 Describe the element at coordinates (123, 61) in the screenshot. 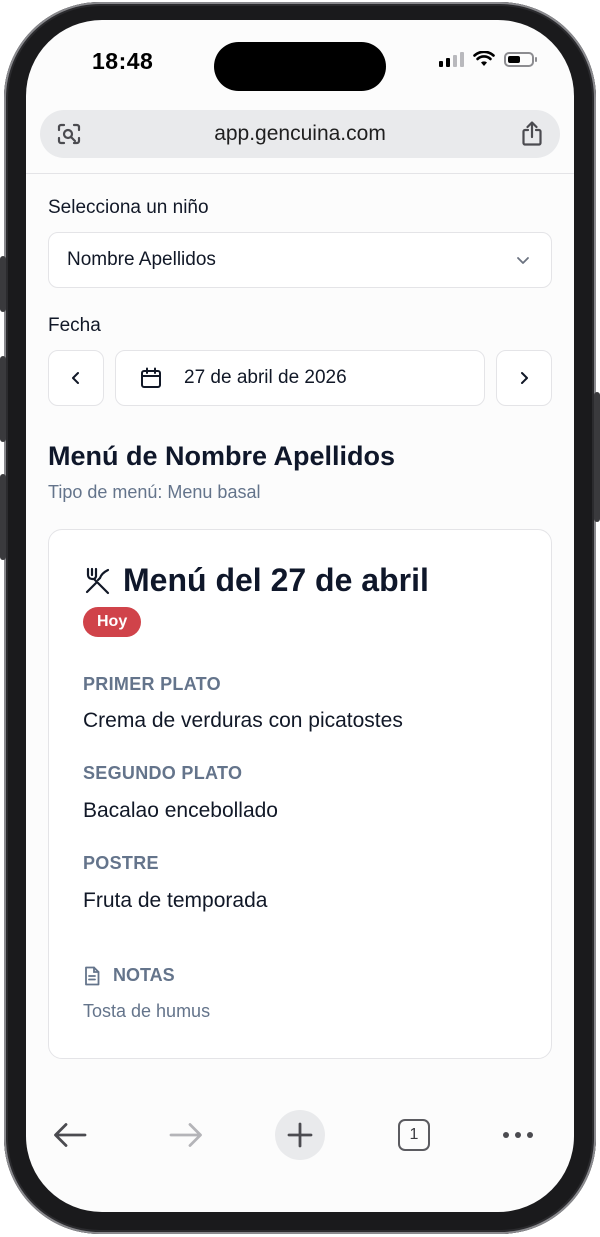

I see `status-time: 18:48` at that location.